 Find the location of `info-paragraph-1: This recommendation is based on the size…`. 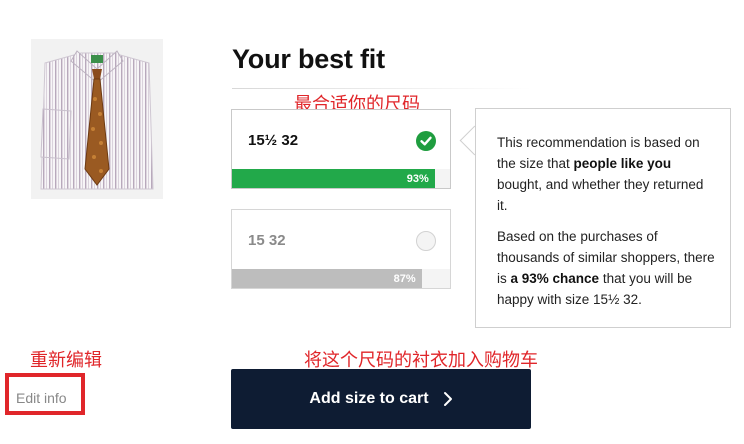

info-paragraph-1: This recommendation is based on the size… is located at coordinates (600, 174).